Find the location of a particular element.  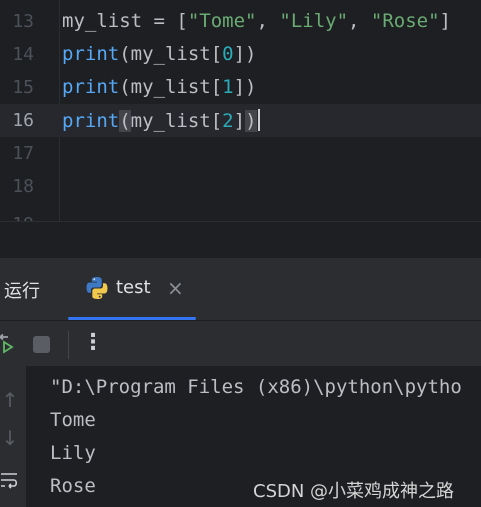

tab-label: test is located at coordinates (133, 287).